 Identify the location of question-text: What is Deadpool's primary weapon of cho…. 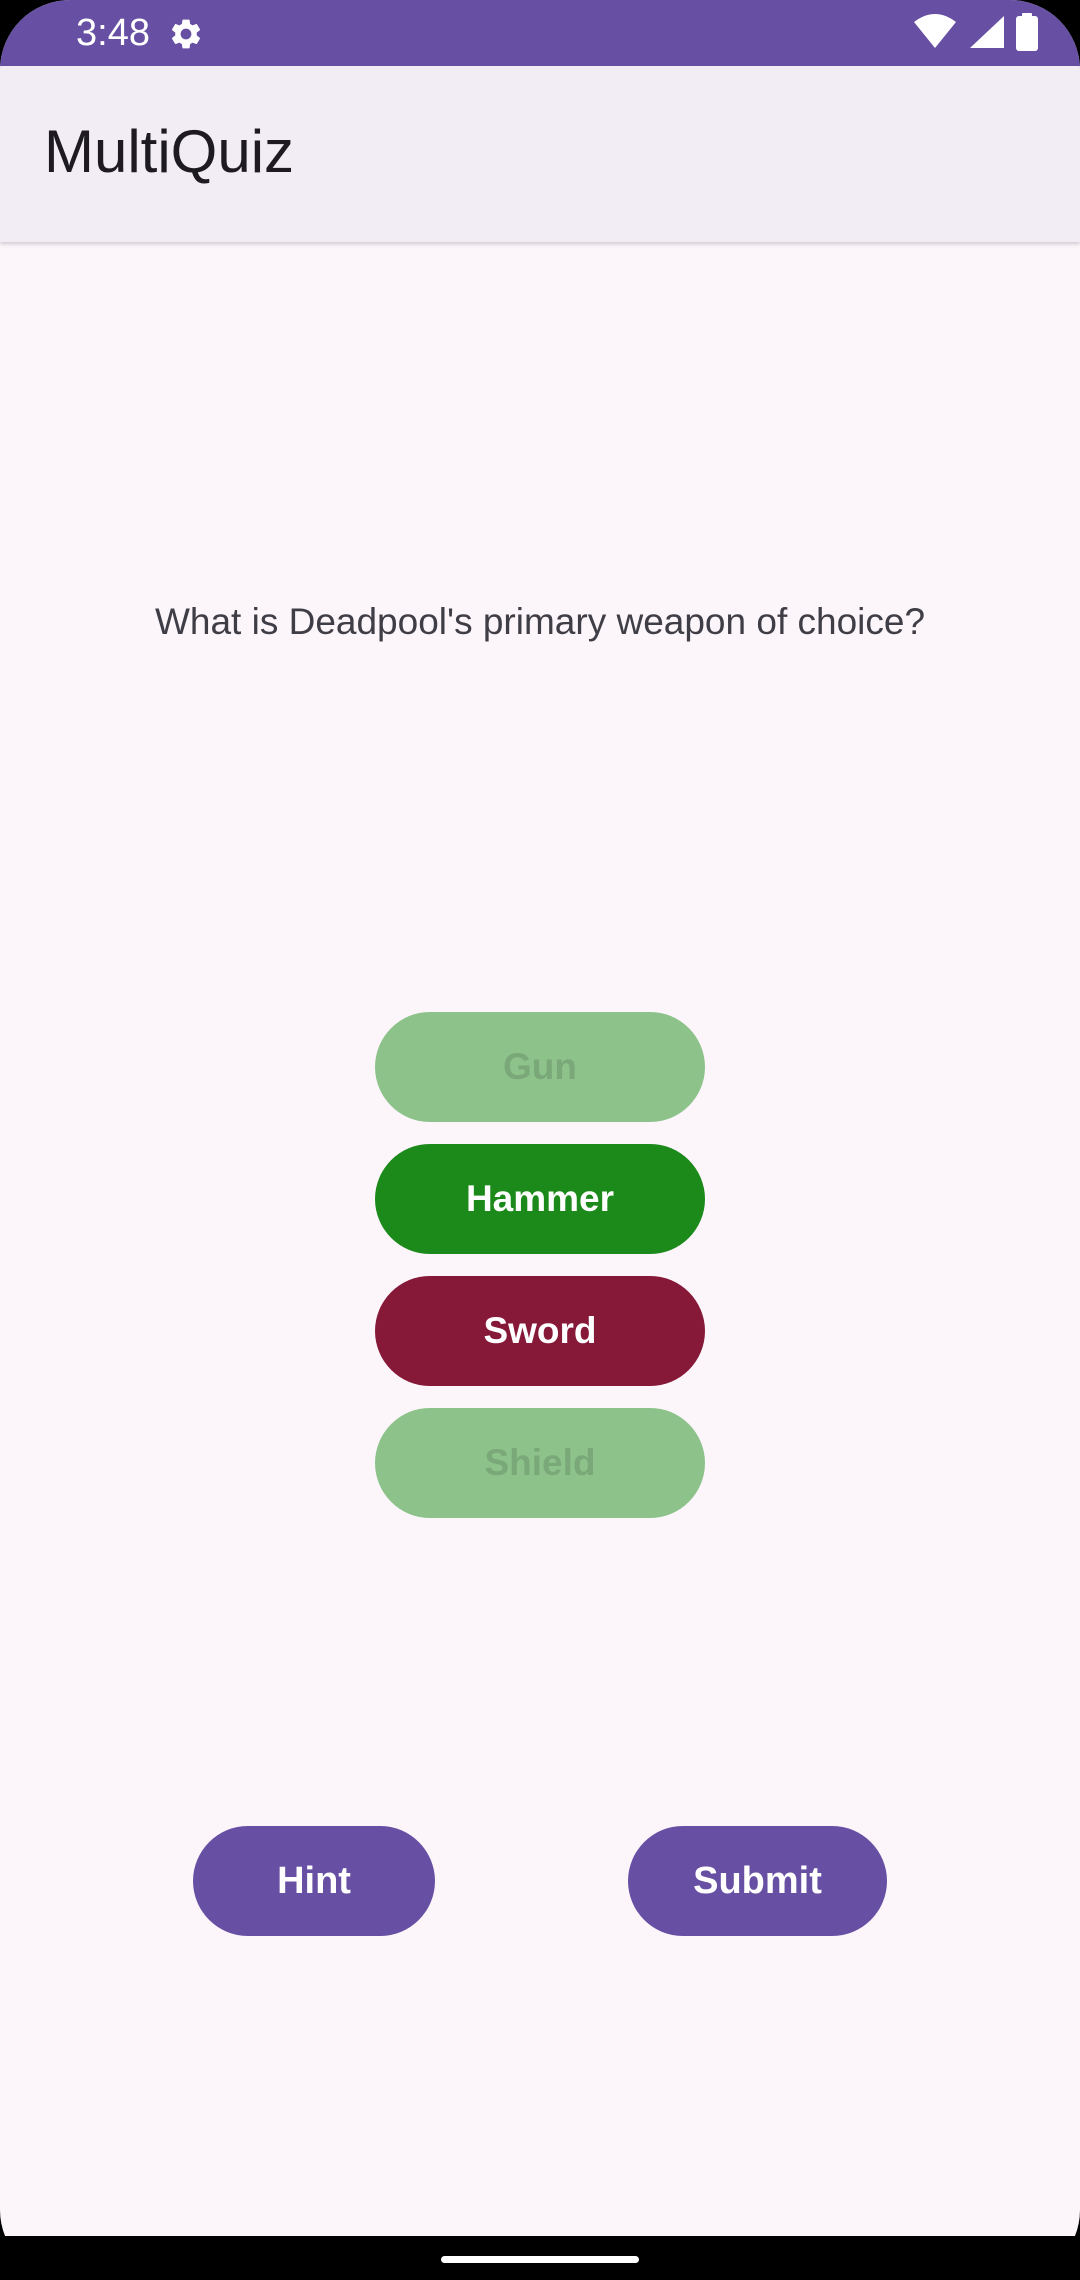
(540, 621).